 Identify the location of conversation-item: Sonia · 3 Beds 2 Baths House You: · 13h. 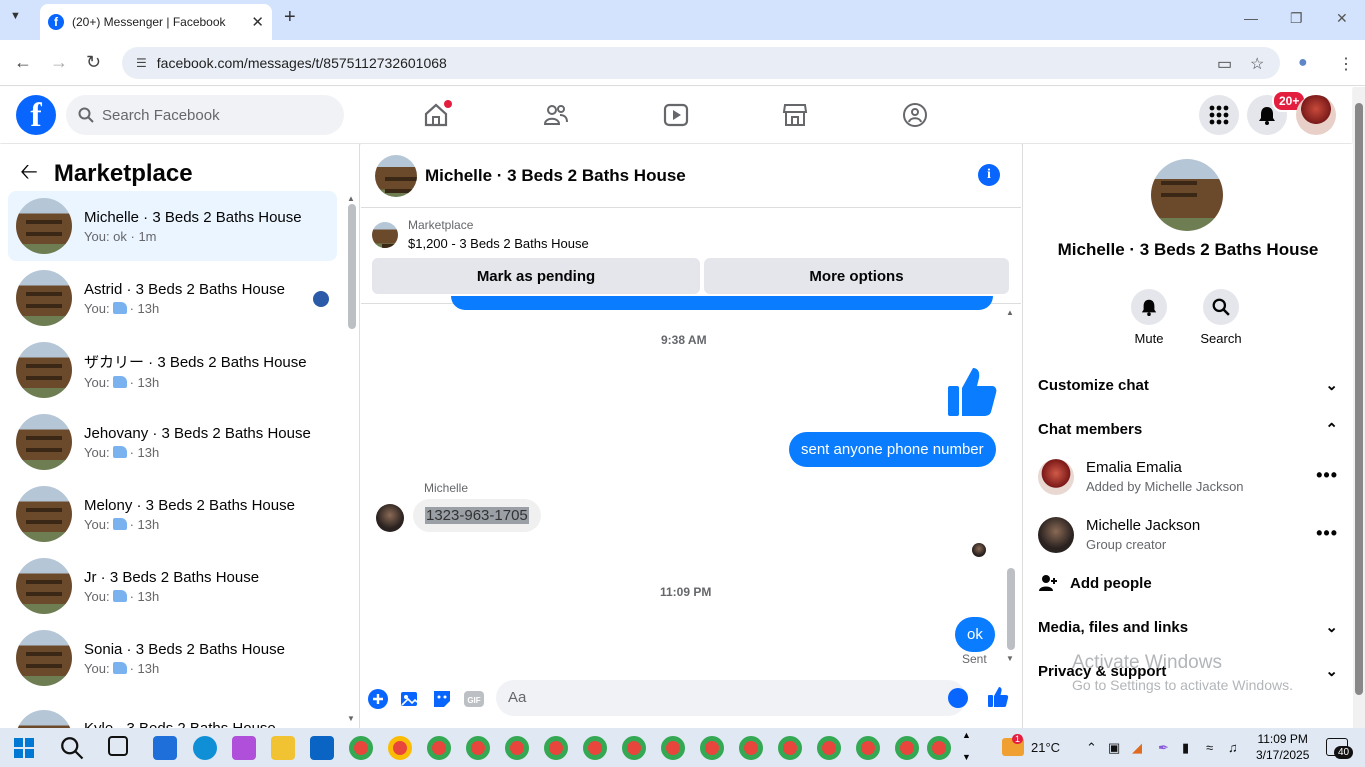
(172, 658).